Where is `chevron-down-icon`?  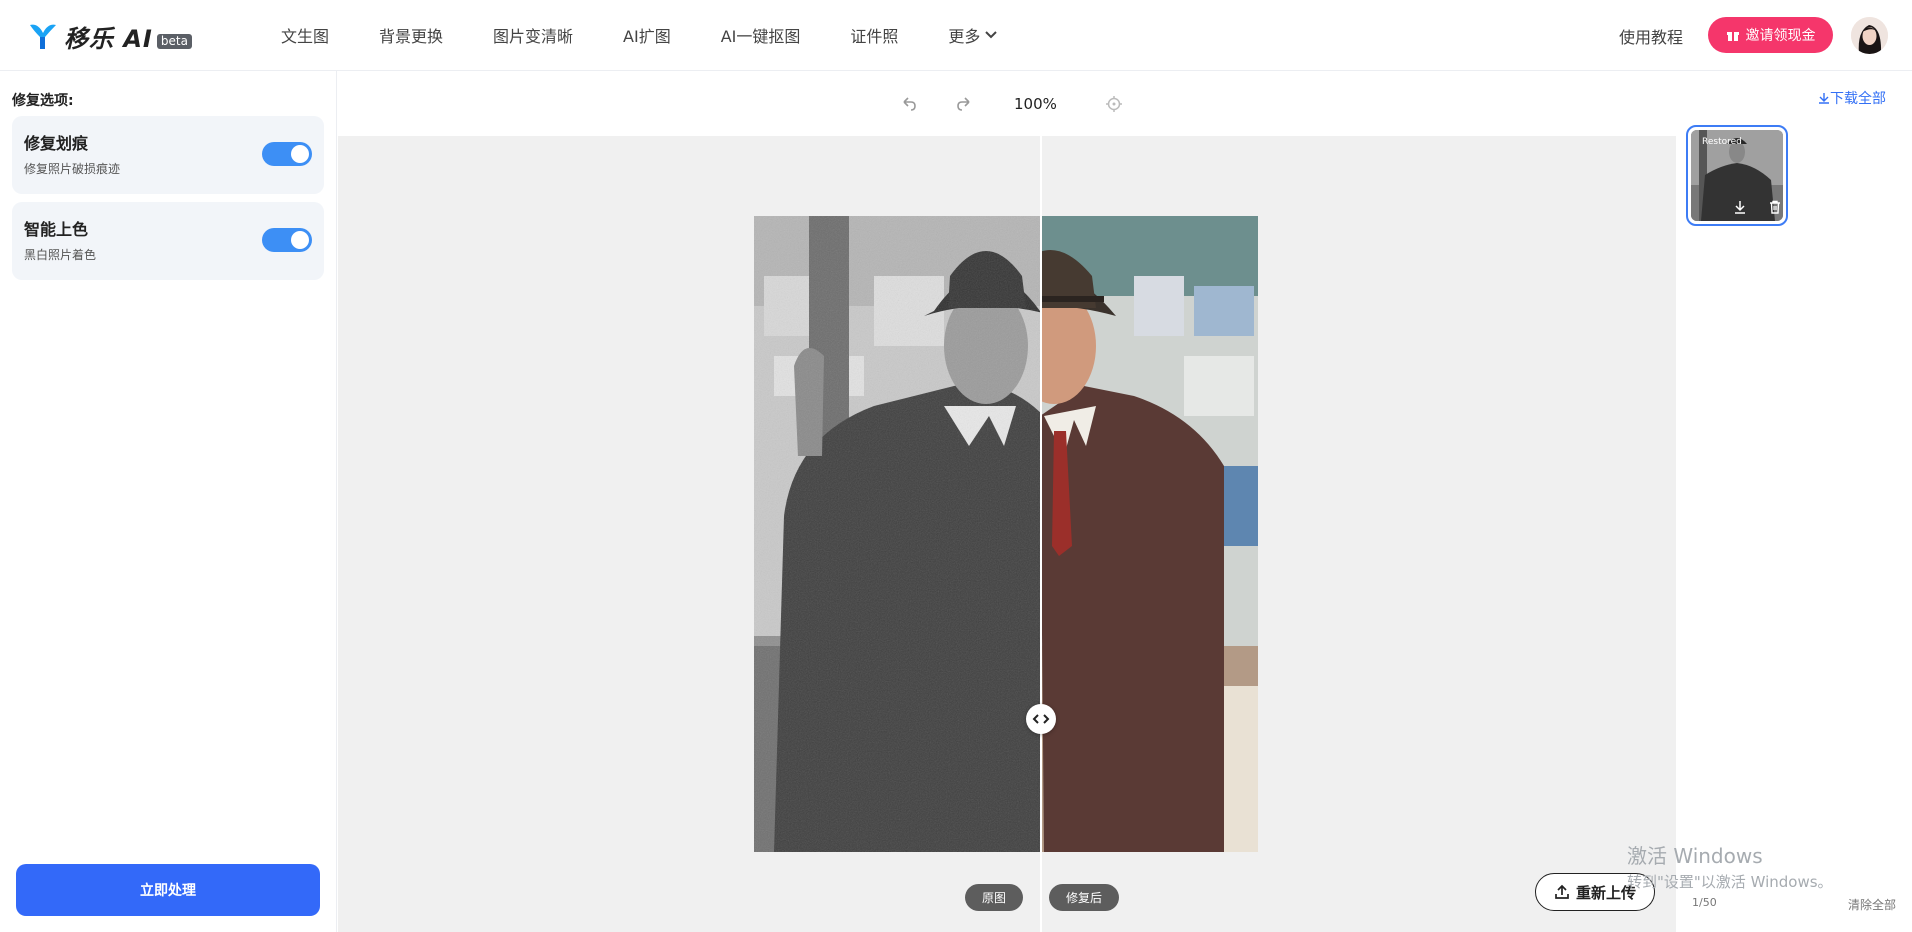
chevron-down-icon is located at coordinates (991, 35).